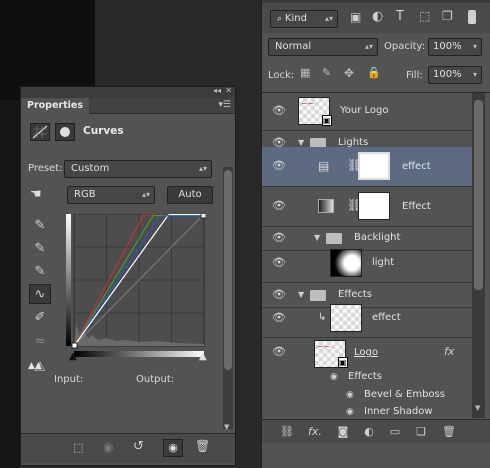  I want to click on layer-name: Logo, so click(366, 352).